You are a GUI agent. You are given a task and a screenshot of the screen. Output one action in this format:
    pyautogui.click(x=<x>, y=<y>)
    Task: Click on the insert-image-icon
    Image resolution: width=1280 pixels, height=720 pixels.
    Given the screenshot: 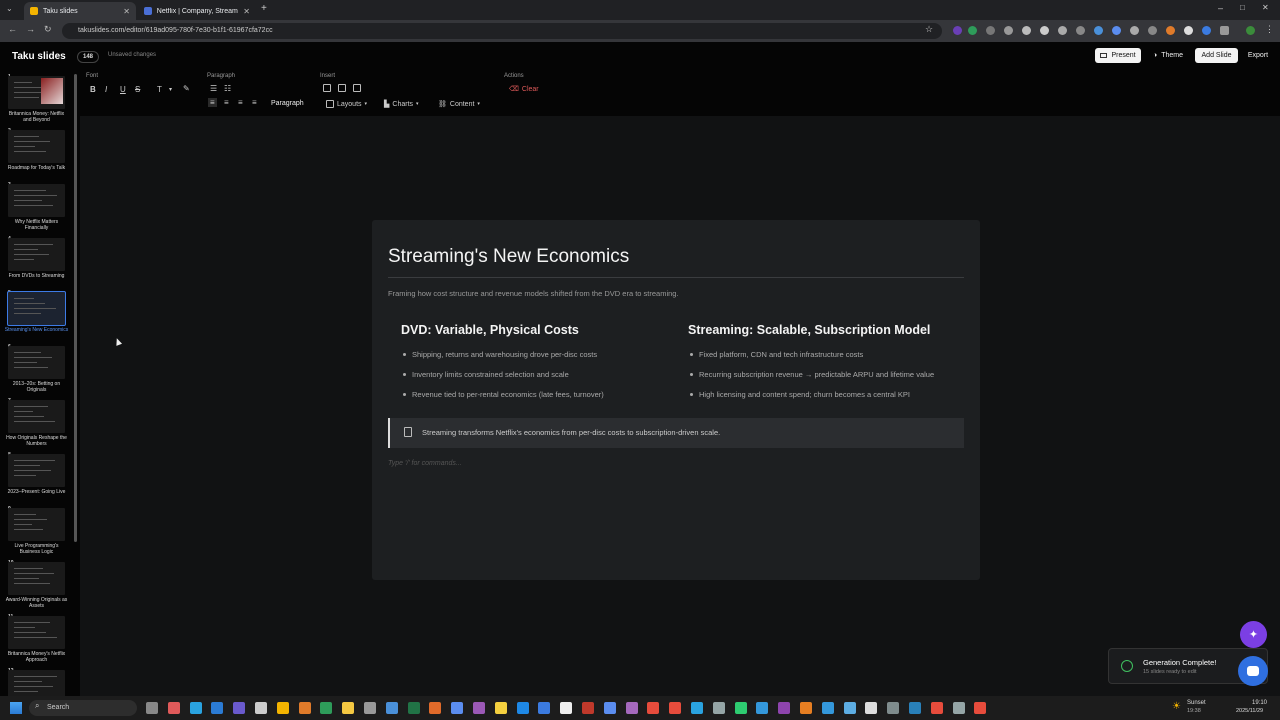 What is the action you would take?
    pyautogui.click(x=327, y=88)
    